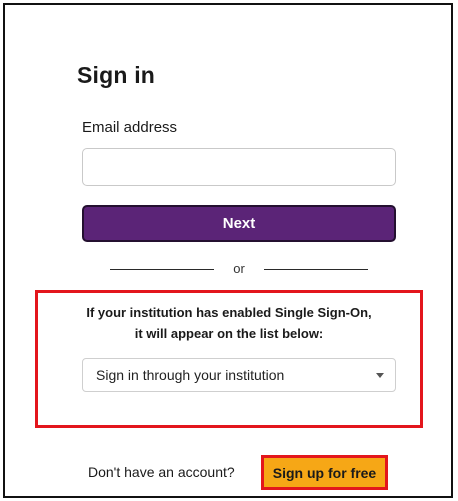  What do you see at coordinates (116, 75) in the screenshot?
I see `page-title: Sign in` at bounding box center [116, 75].